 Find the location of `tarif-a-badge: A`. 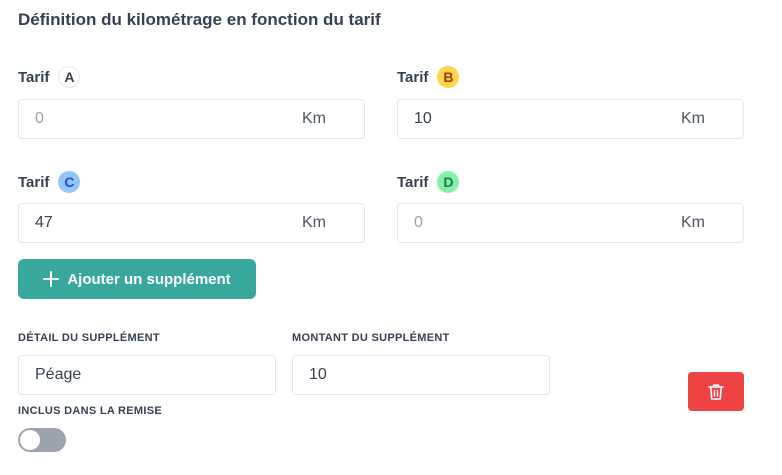

tarif-a-badge: A is located at coordinates (69, 77).